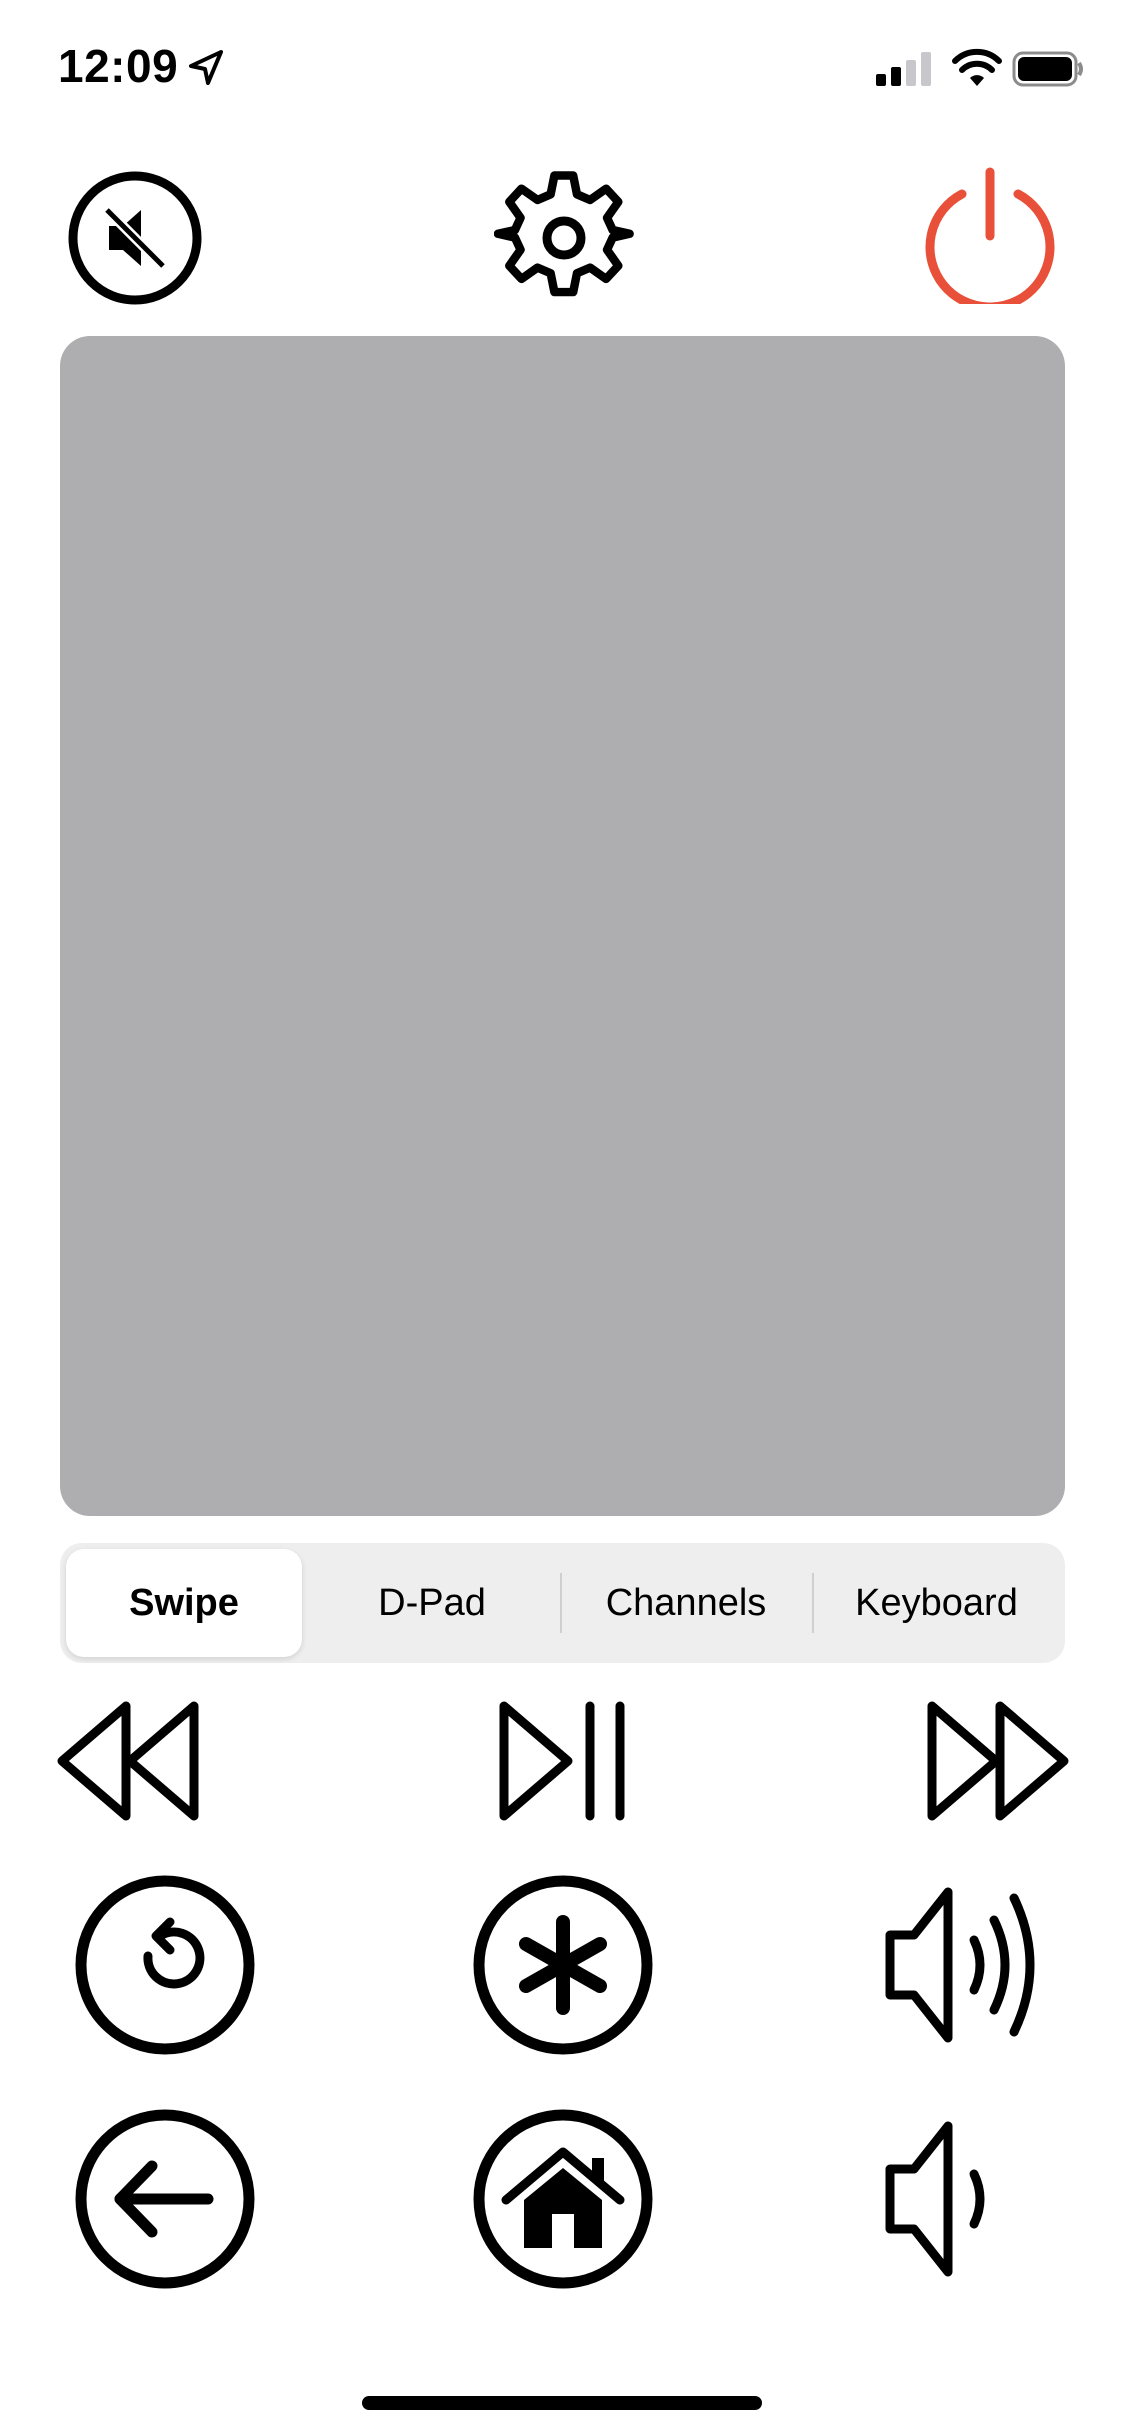 The width and height of the screenshot is (1125, 2436). I want to click on segment-d-pad: D-Pad, so click(432, 1603).